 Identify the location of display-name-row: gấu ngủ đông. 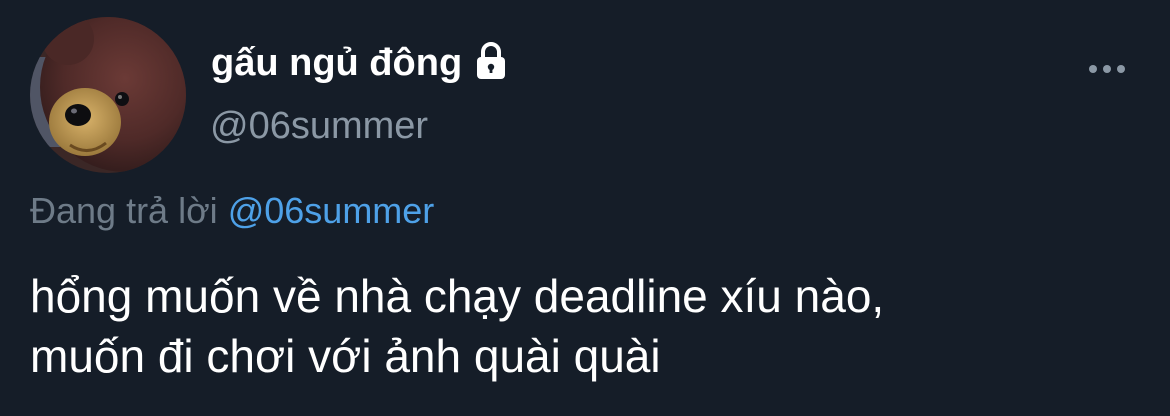
(361, 63).